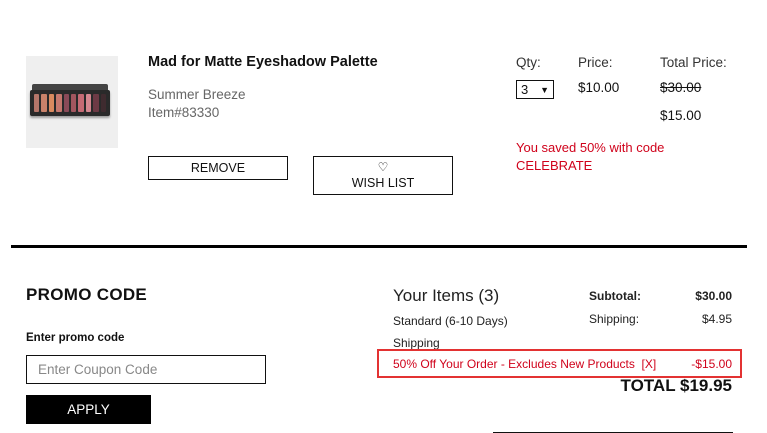  Describe the element at coordinates (88, 409) in the screenshot. I see `apply-button: APPLY` at that location.